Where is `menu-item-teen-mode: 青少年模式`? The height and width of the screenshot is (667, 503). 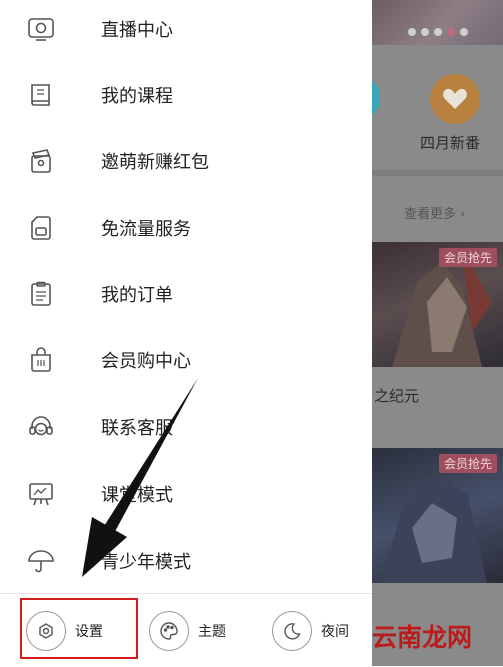
menu-item-teen-mode: 青少年模式 is located at coordinates (186, 561).